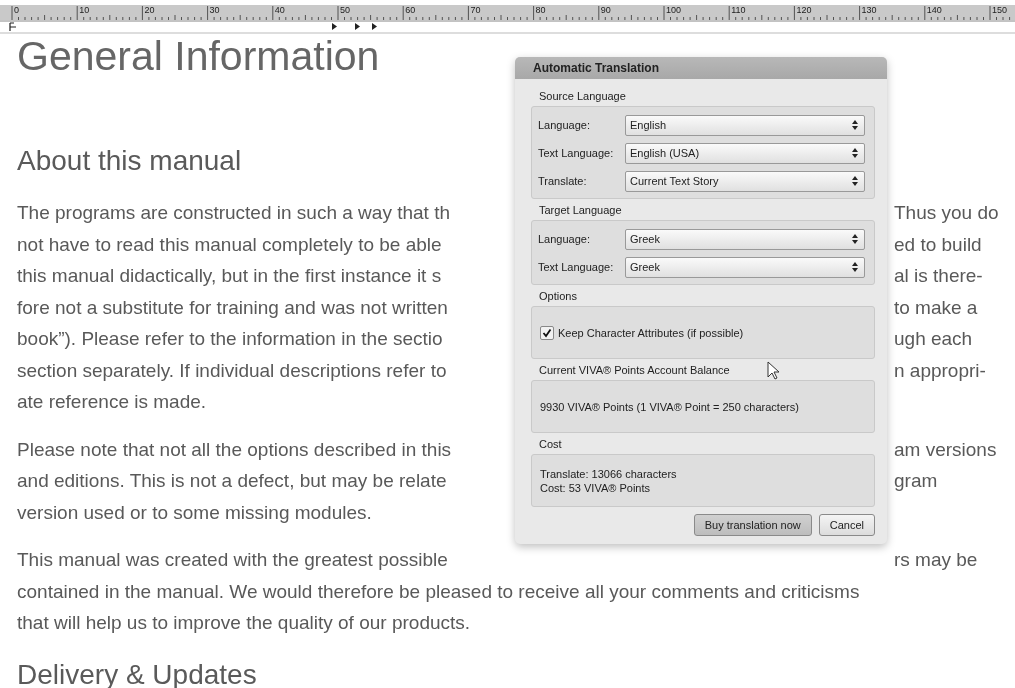 Image resolution: width=1015 pixels, height=688 pixels. Describe the element at coordinates (112, 402) in the screenshot. I see `text-line: ate reference is made.` at that location.